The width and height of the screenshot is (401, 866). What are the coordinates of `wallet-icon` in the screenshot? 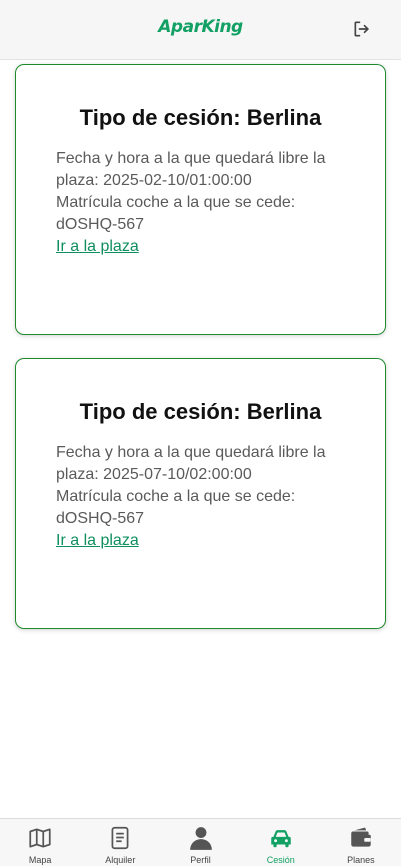 It's located at (361, 838).